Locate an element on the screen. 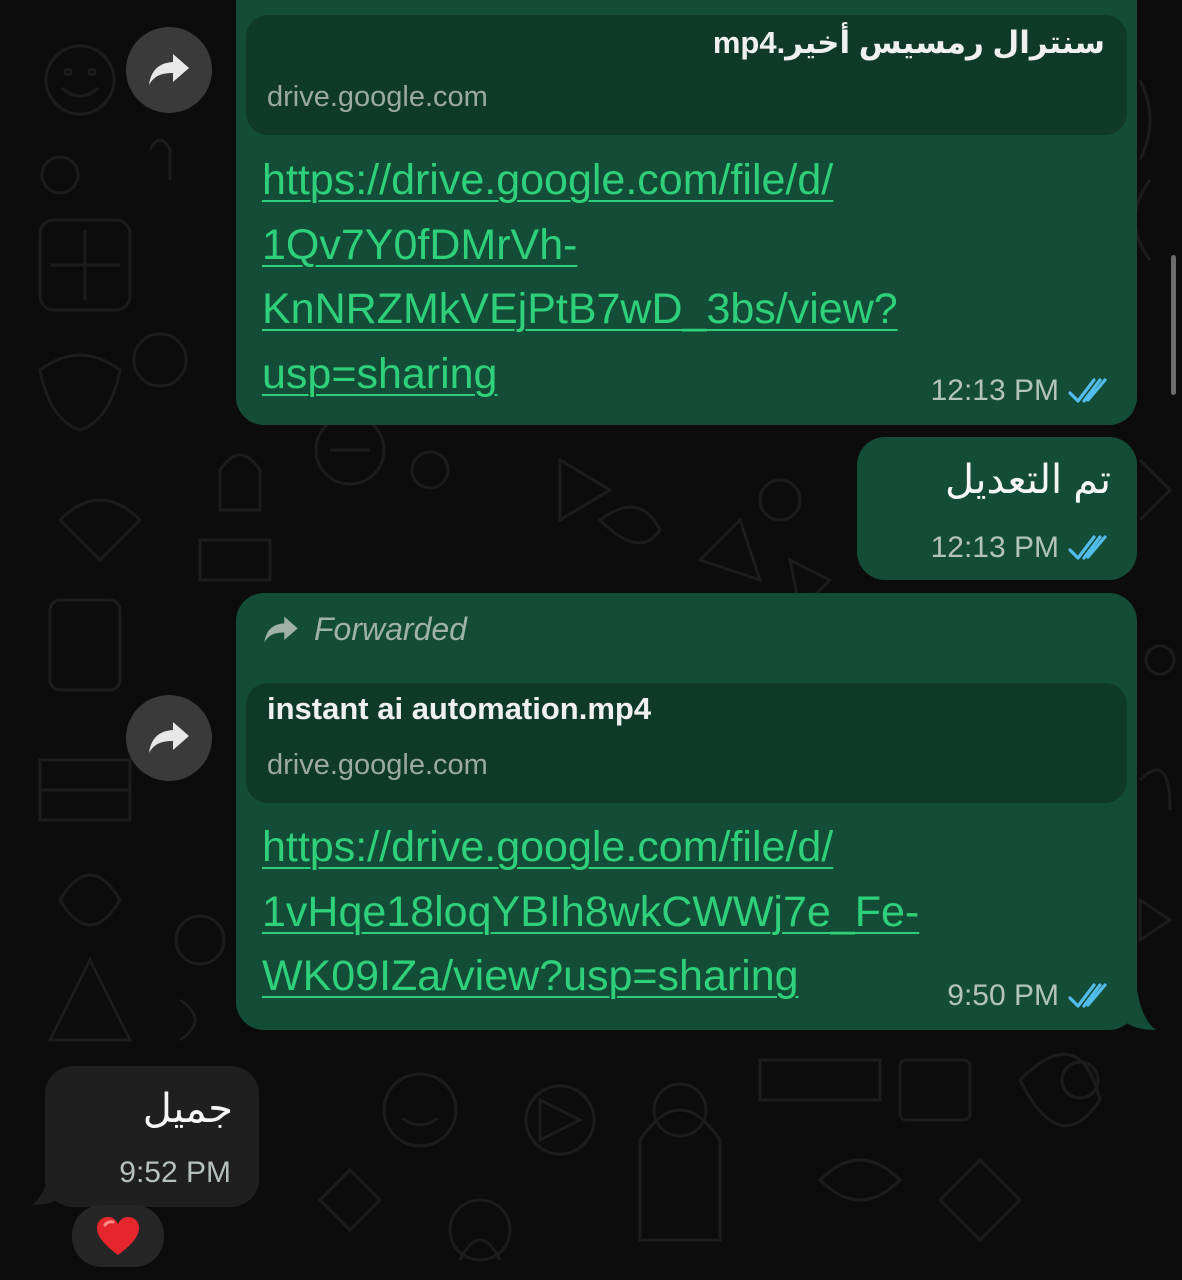 The width and height of the screenshot is (1182, 1280). reaction-badge is located at coordinates (118, 1236).